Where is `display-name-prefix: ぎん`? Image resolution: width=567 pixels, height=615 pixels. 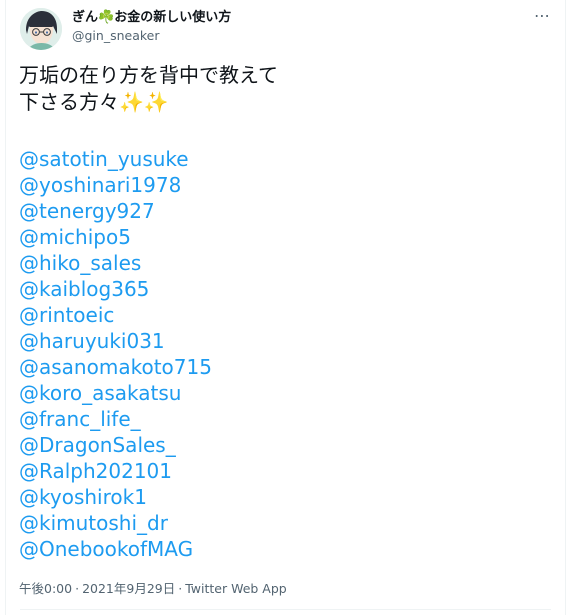 display-name-prefix: ぎん is located at coordinates (85, 17).